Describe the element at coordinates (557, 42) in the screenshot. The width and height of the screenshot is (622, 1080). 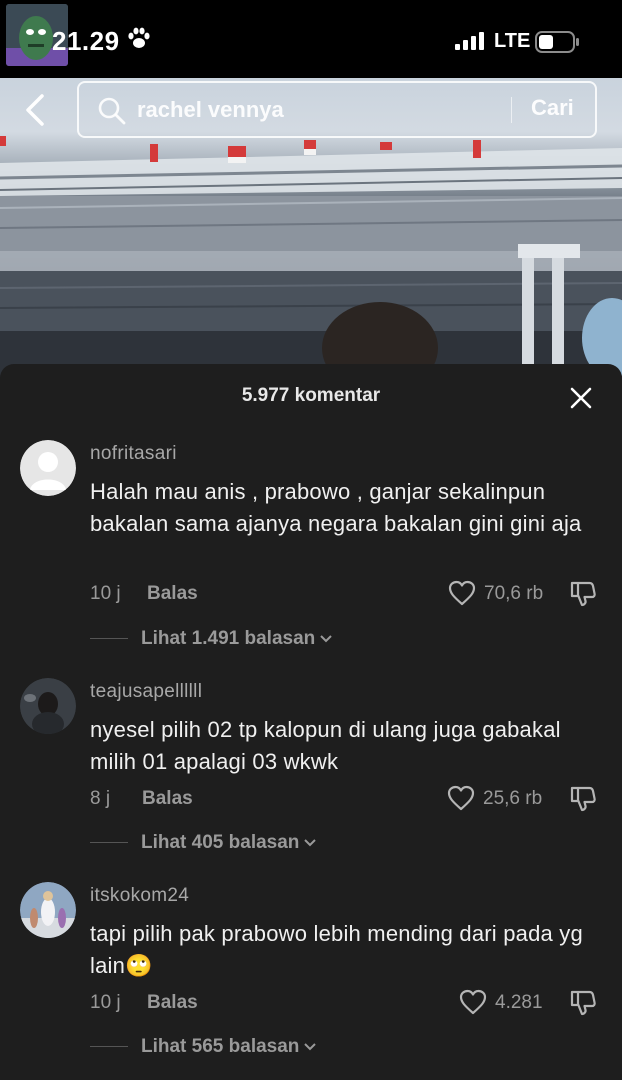
I see `battery-icon` at that location.